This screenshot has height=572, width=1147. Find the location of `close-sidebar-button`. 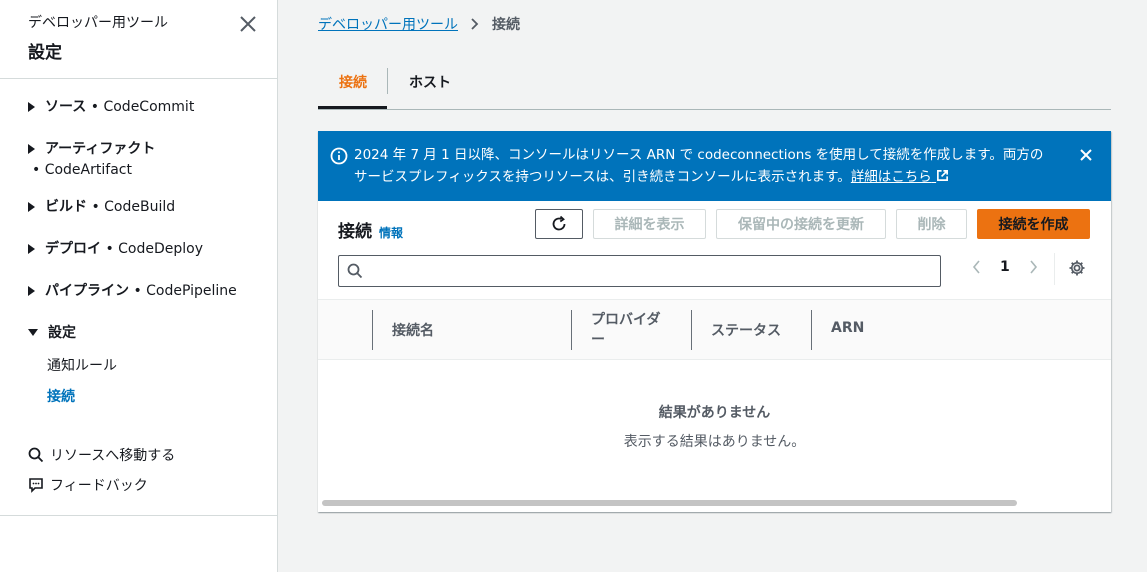

close-sidebar-button is located at coordinates (248, 24).